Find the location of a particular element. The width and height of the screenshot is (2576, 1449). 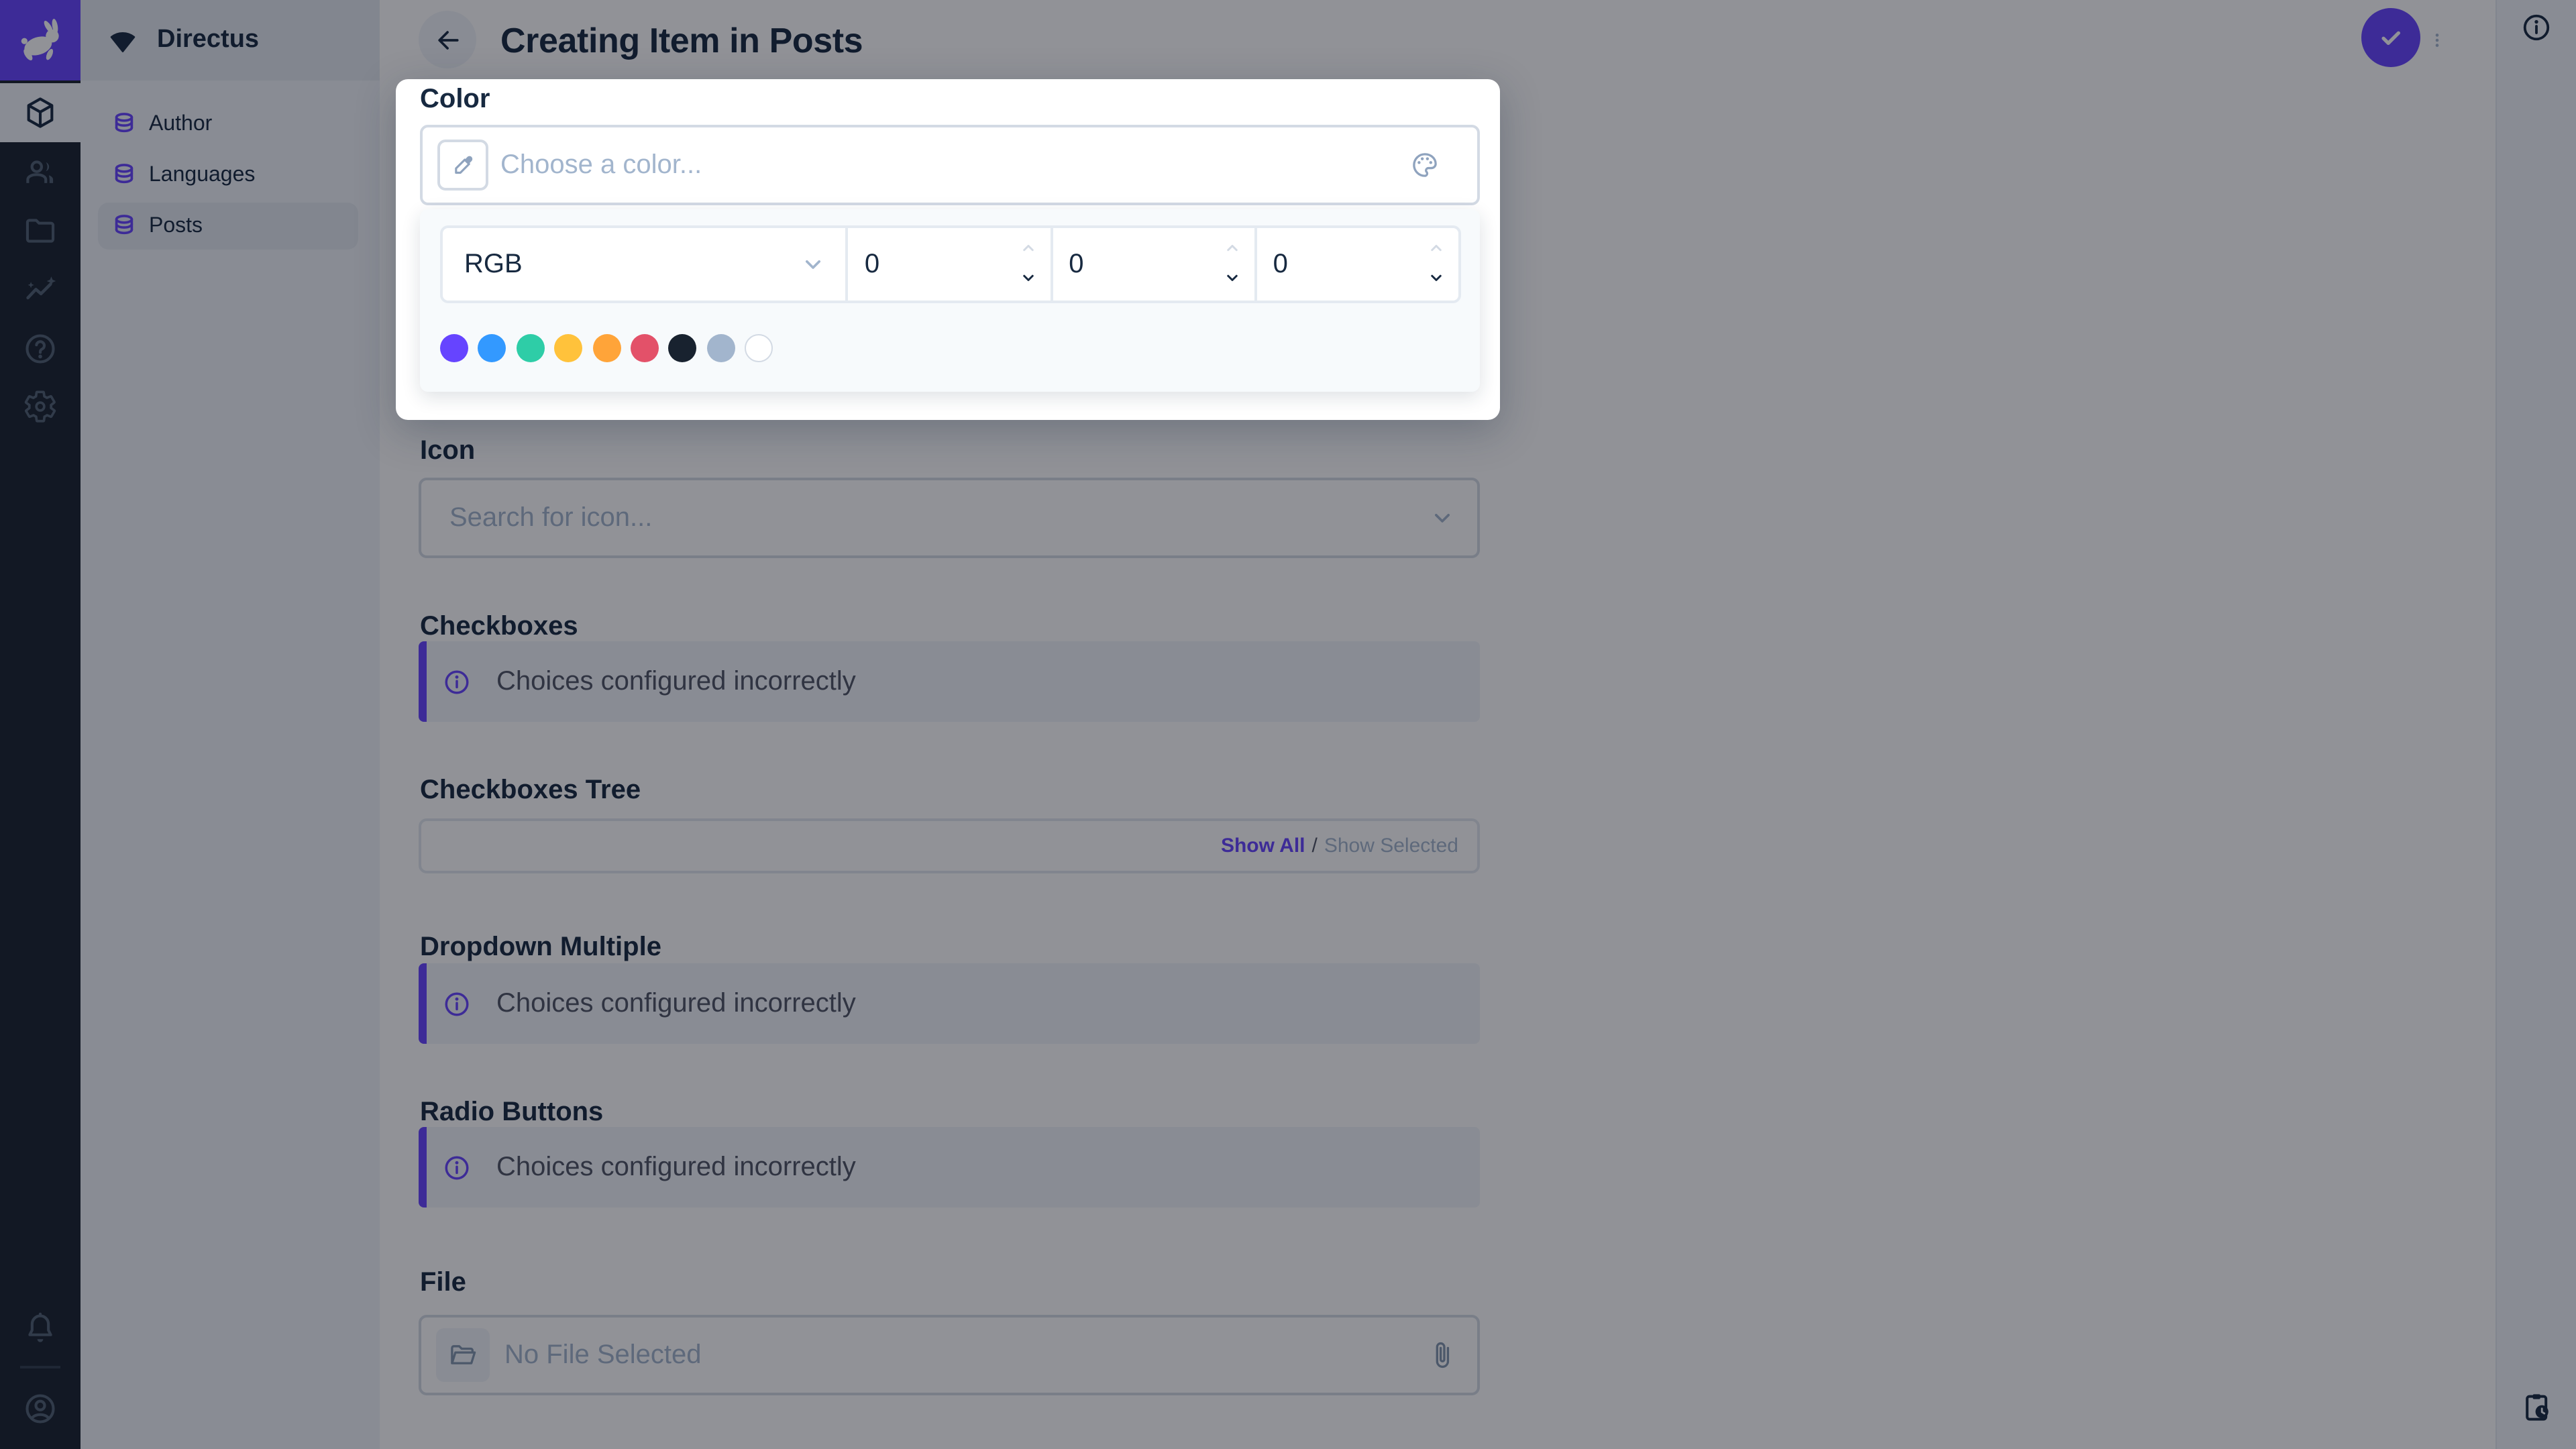

color-mode-select: RGB is located at coordinates (644, 264).